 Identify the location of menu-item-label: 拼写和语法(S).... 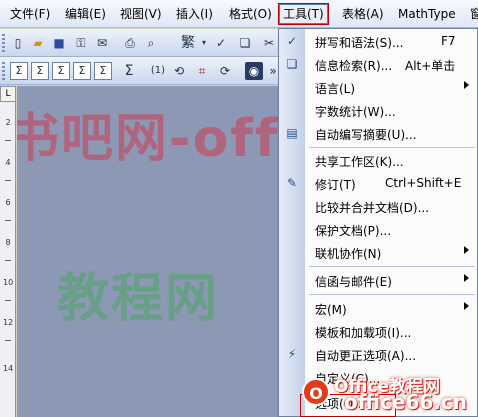
(359, 43).